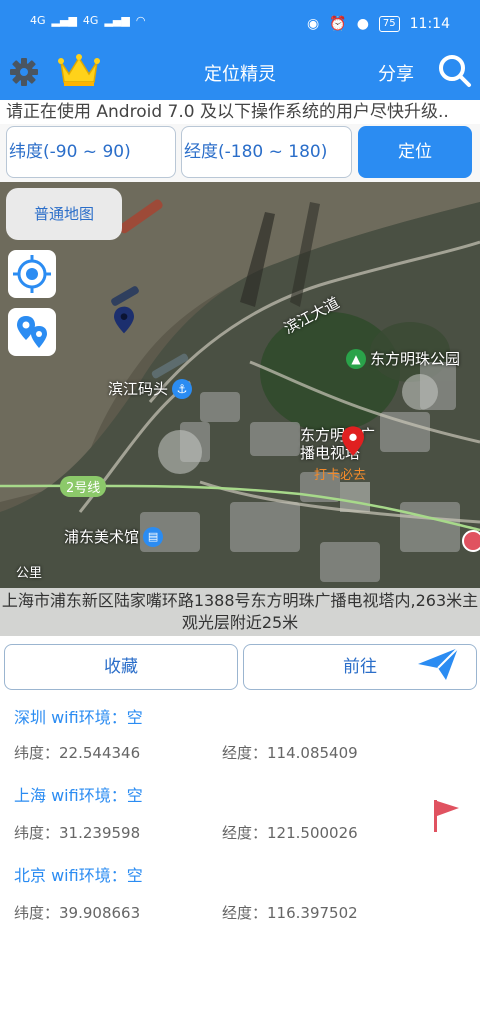  Describe the element at coordinates (396, 73) in the screenshot. I see `share-button: 分享` at that location.